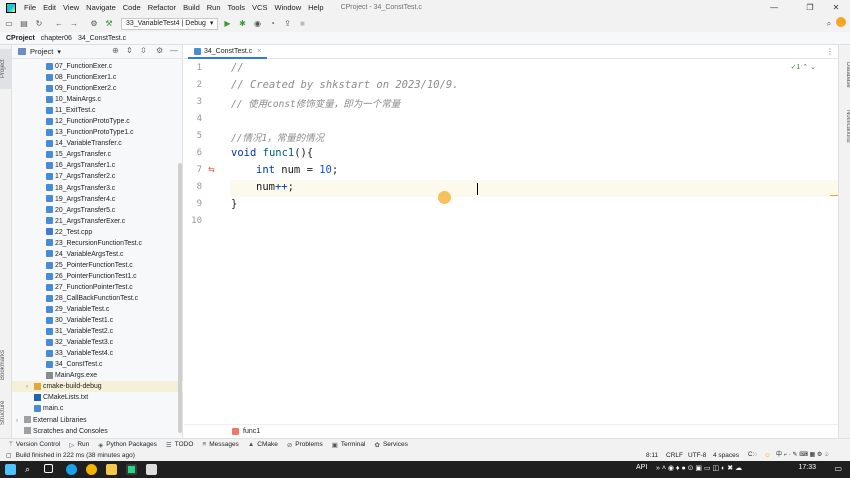 Image resolution: width=850 pixels, height=478 pixels. Describe the element at coordinates (259, 51) in the screenshot. I see `close-tab-icon: ×` at that location.